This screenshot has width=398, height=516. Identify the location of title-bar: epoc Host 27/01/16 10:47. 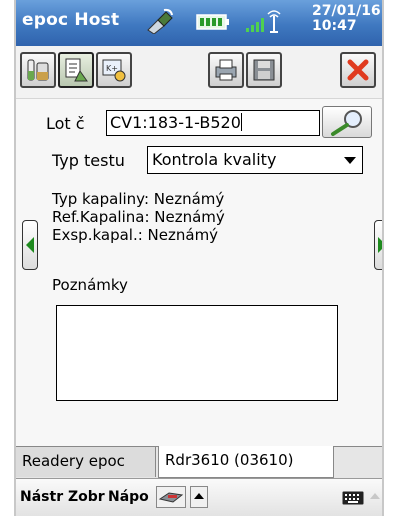
(199, 23).